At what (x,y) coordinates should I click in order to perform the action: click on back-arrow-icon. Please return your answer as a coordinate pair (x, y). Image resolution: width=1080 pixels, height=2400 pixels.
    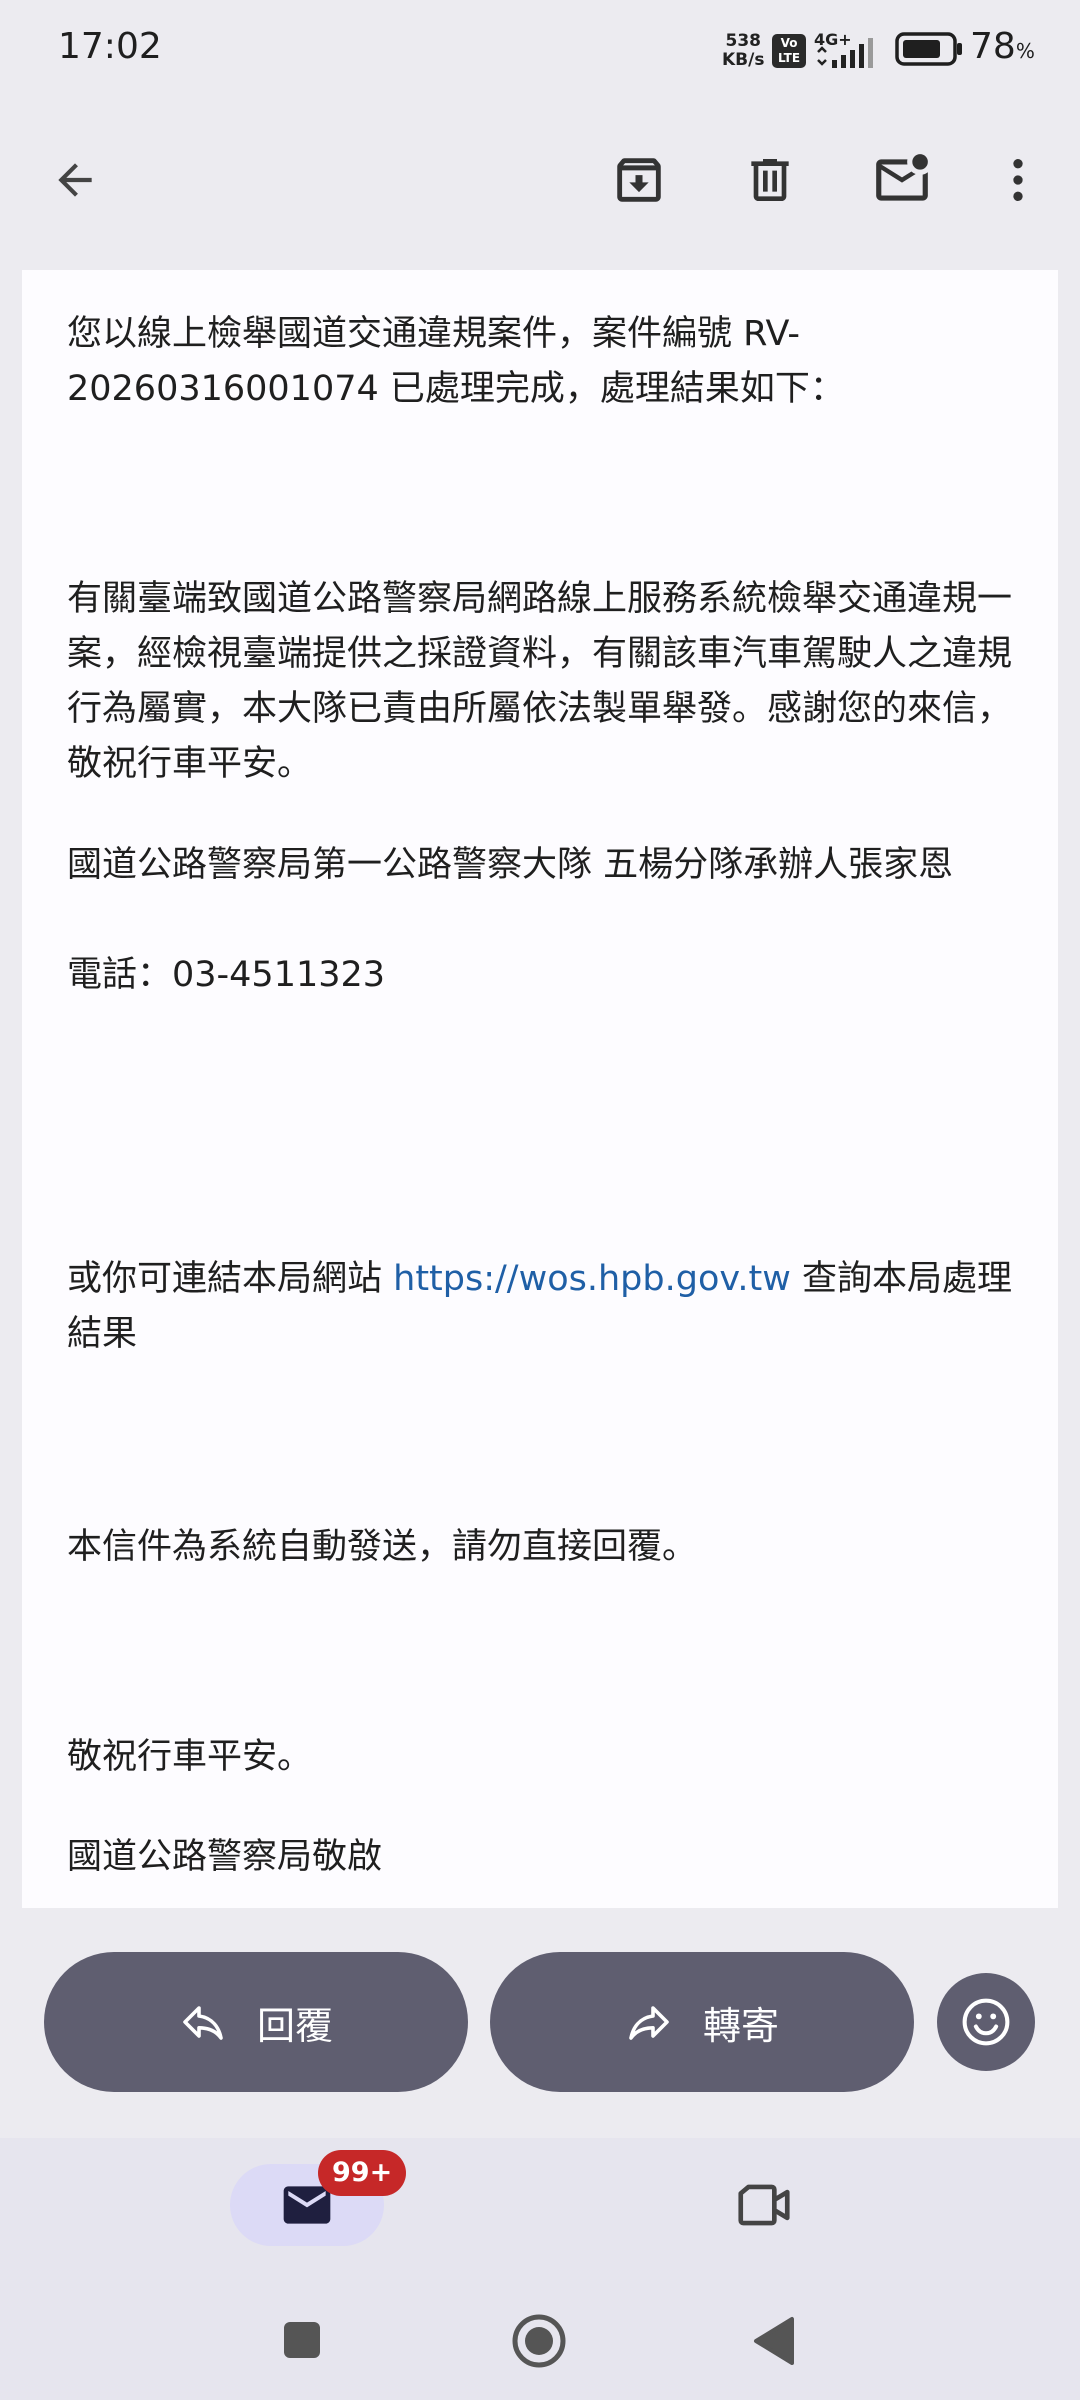
    Looking at the image, I should click on (75, 180).